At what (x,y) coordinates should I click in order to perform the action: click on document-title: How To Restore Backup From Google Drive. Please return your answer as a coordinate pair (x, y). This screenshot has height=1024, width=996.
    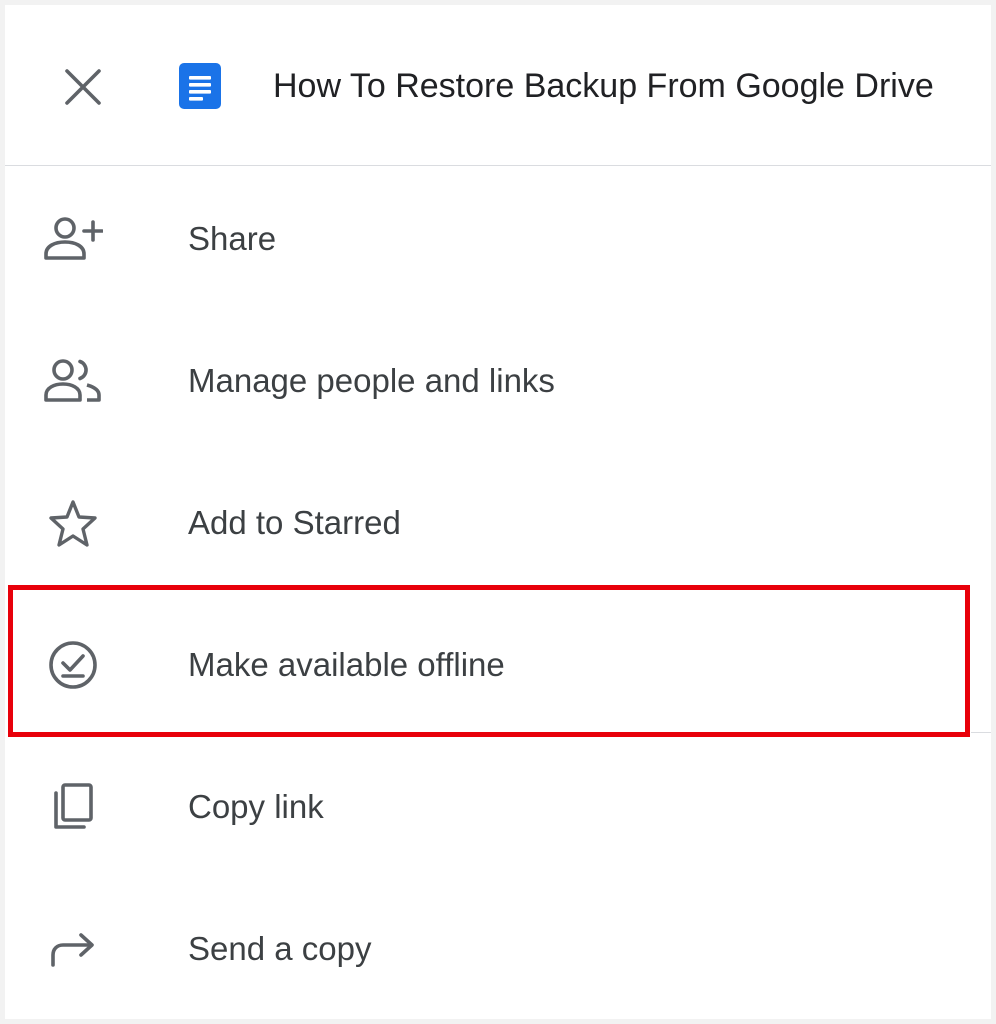
    Looking at the image, I should click on (603, 86).